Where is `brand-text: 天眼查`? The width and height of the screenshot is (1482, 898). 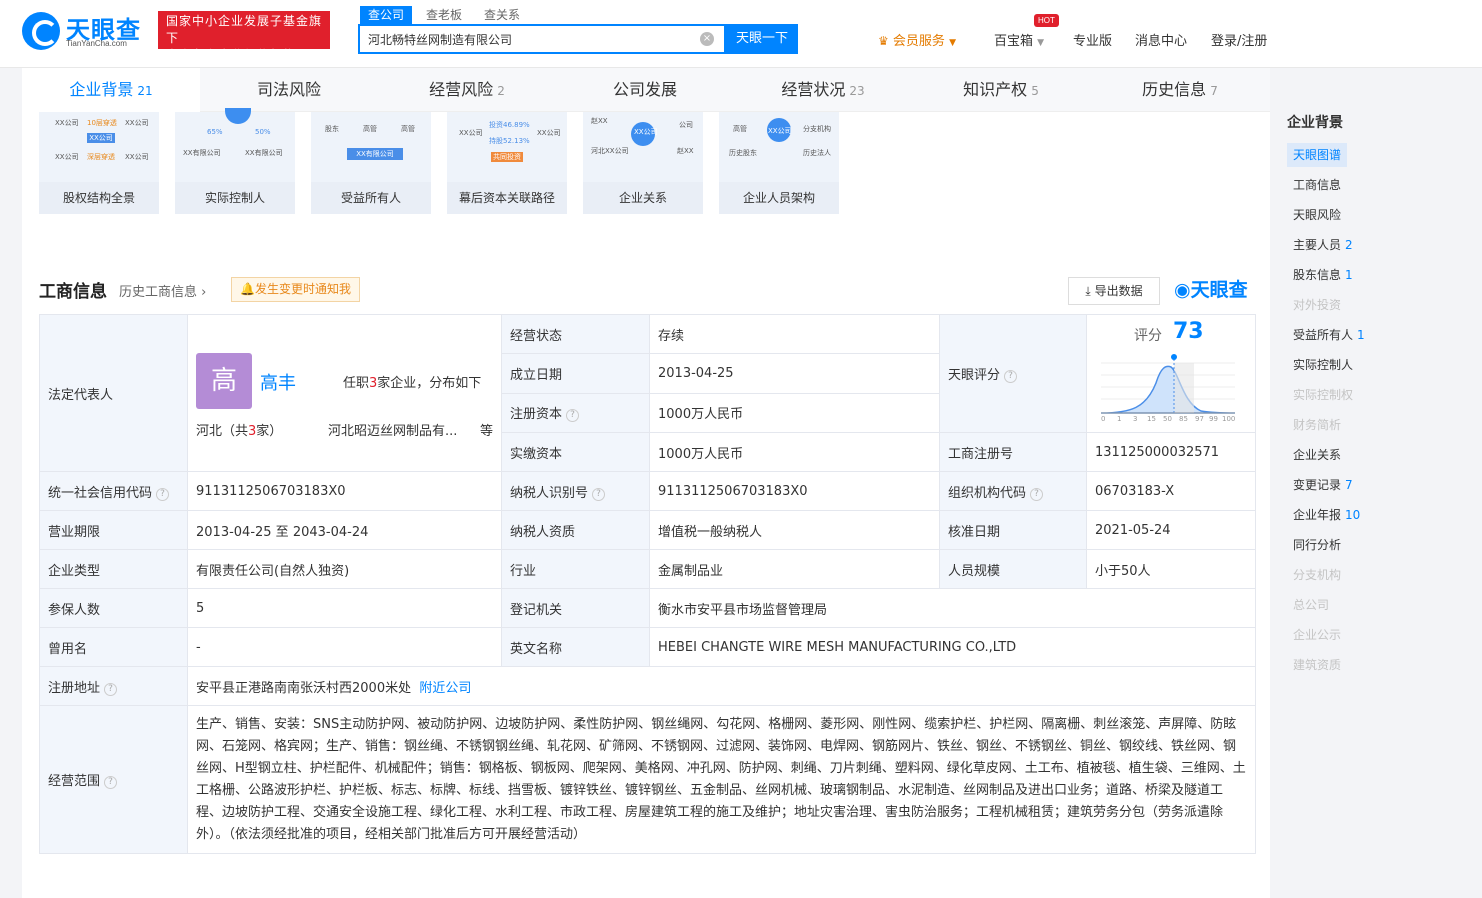
brand-text: 天眼查 is located at coordinates (1219, 290).